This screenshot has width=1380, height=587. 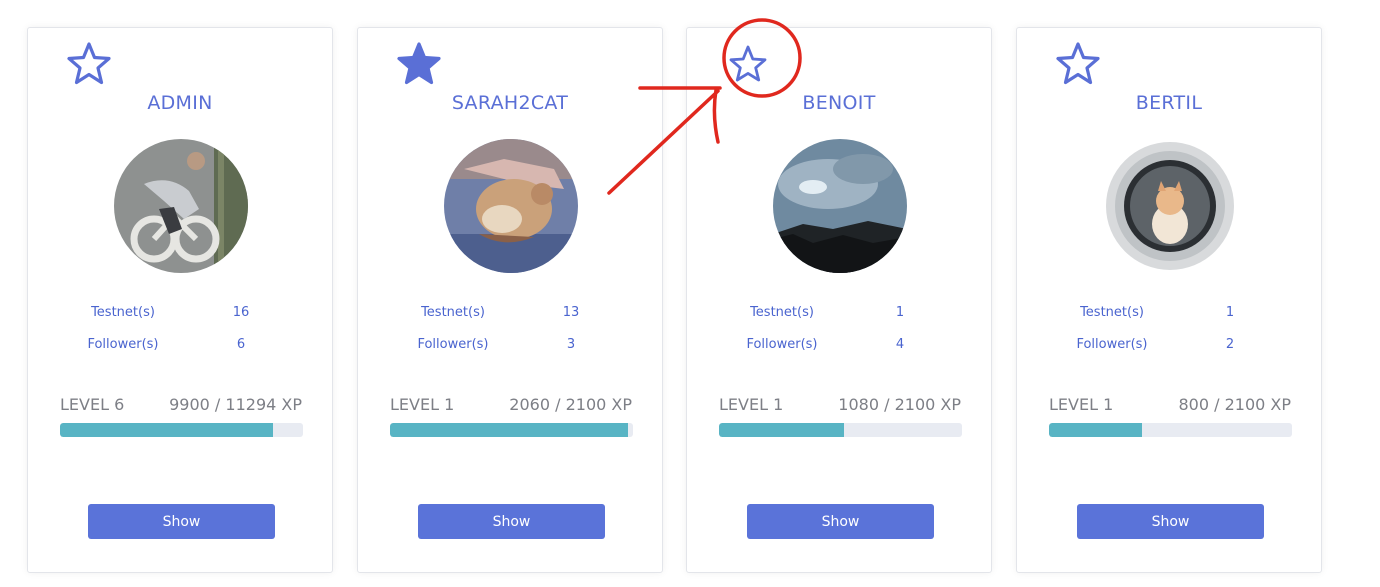 I want to click on user-name: SARAH2CAT, so click(x=510, y=103).